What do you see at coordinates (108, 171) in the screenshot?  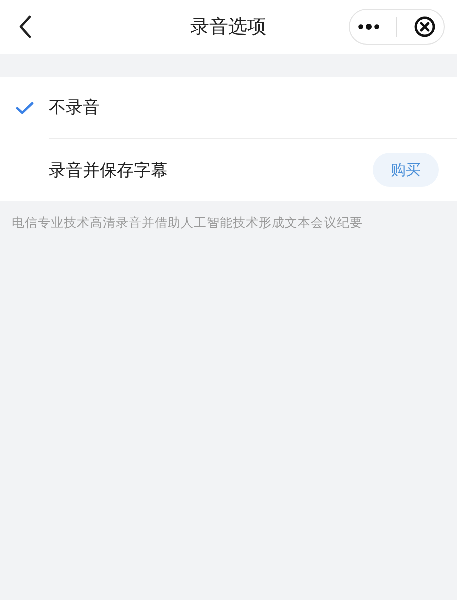 I see `option-label: 录音并保存字幕` at bounding box center [108, 171].